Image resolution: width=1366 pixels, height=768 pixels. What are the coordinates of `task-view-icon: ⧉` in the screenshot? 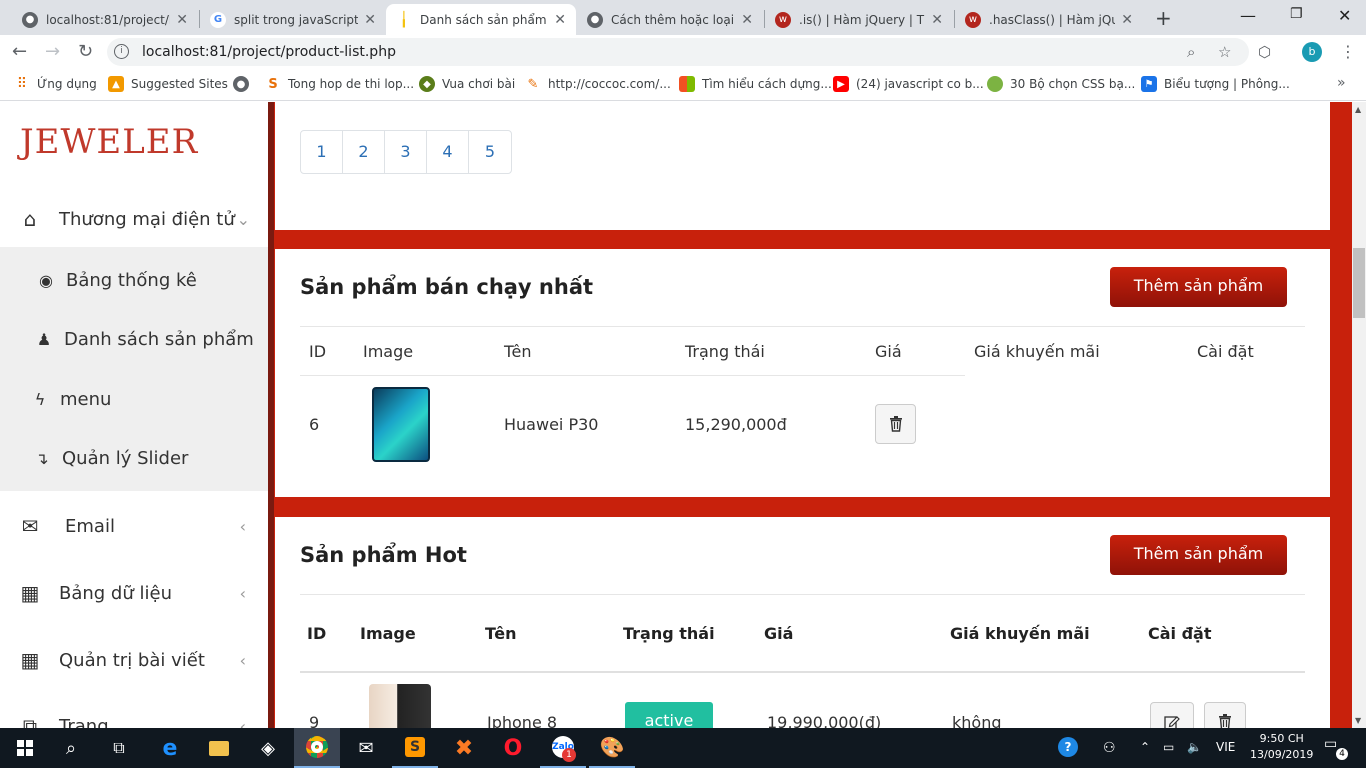 It's located at (119, 748).